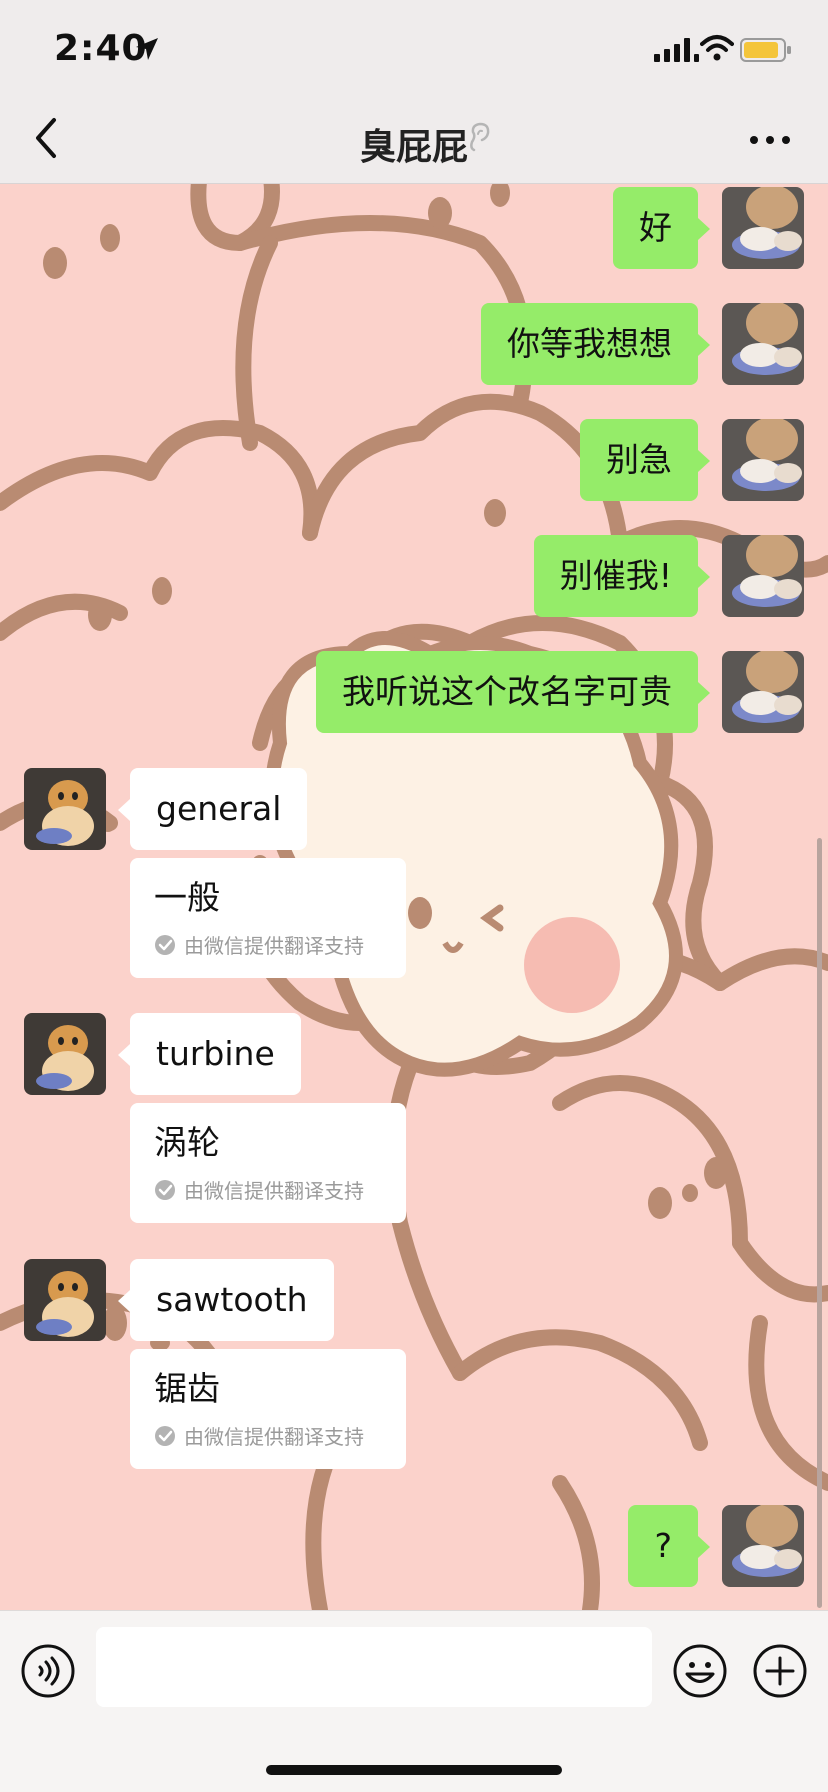  What do you see at coordinates (268, 1163) in the screenshot?
I see `translation-card: 涡轮 由微信提供翻译支持` at bounding box center [268, 1163].